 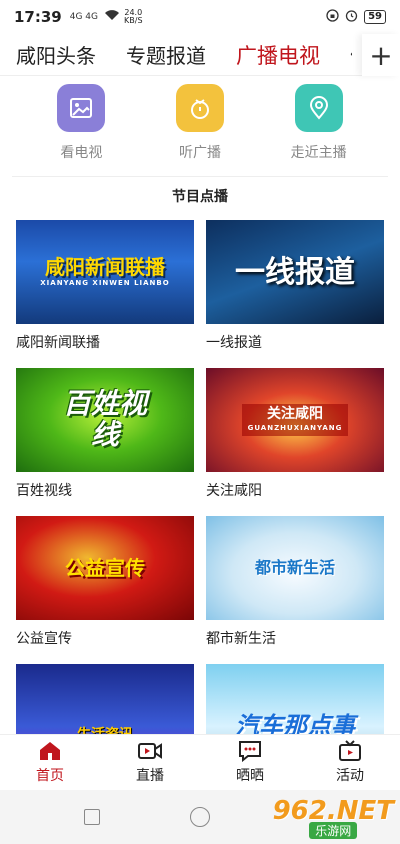 I want to click on thumbnail-text: 公益宣传, so click(x=105, y=568).